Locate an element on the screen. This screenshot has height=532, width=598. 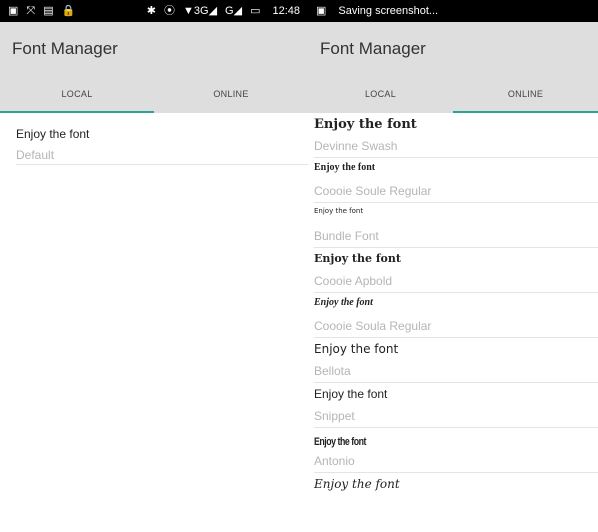
list-item: Enjoy the font Default is located at coordinates (154, 139).